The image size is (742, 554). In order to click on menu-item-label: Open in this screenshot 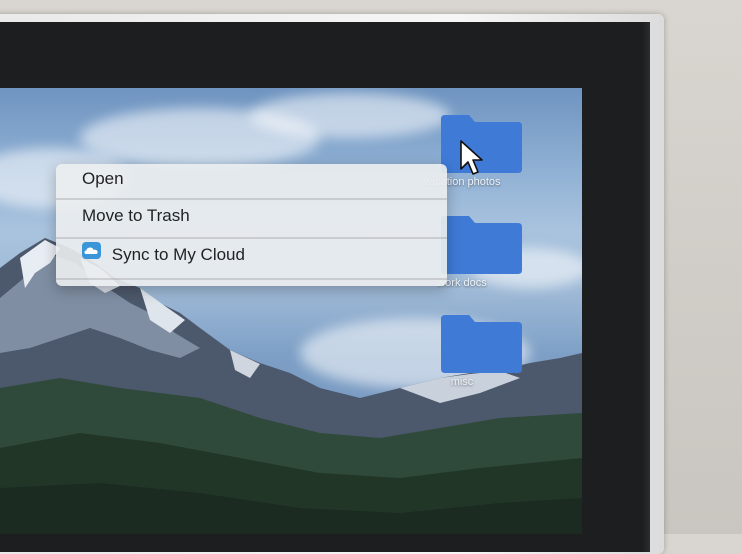, I will do `click(103, 178)`.